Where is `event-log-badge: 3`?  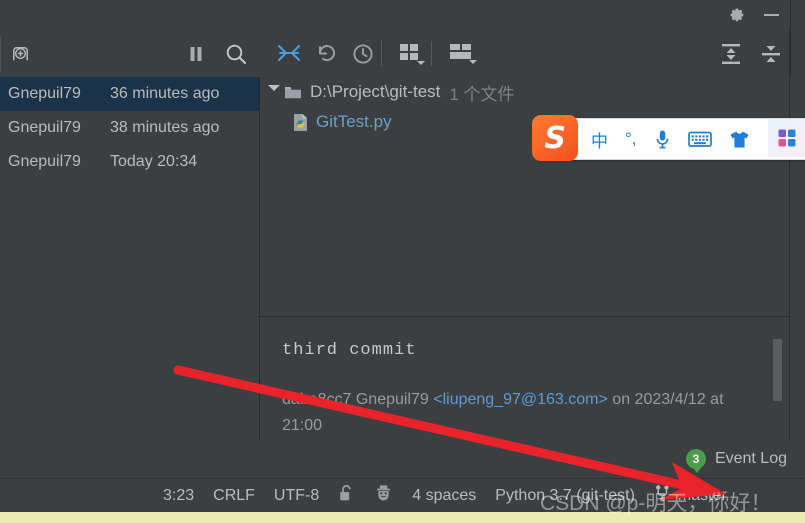
event-log-badge: 3 is located at coordinates (695, 461).